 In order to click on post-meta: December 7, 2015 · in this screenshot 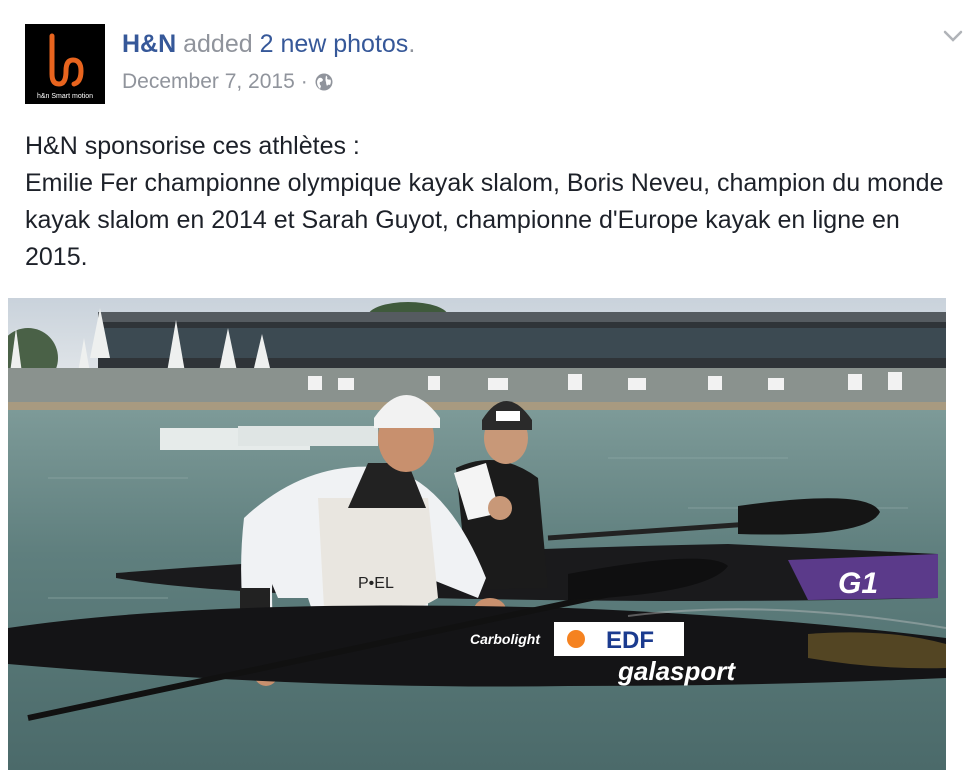, I will do `click(228, 82)`.